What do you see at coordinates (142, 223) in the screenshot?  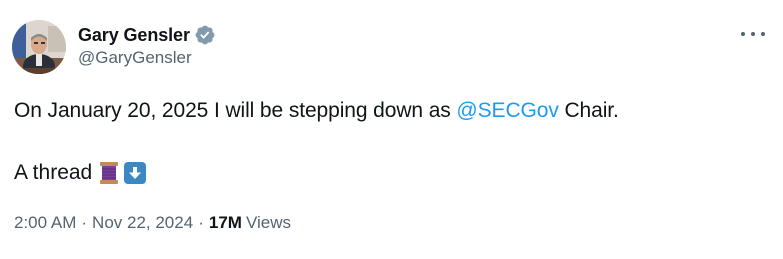 I see `tweet-date: Nov 22, 2024` at bounding box center [142, 223].